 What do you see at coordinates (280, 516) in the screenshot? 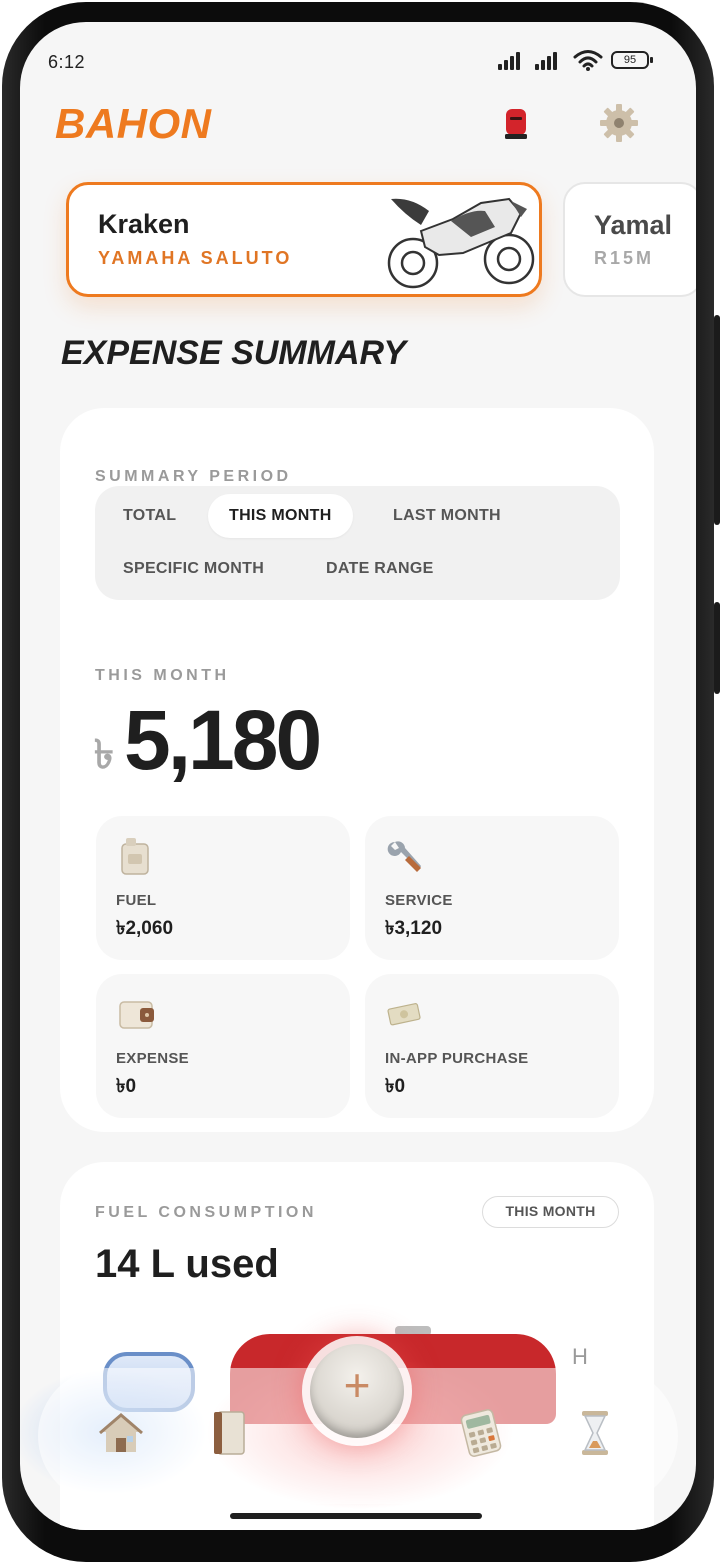
I see `period-this-month: THIS MONTH` at bounding box center [280, 516].